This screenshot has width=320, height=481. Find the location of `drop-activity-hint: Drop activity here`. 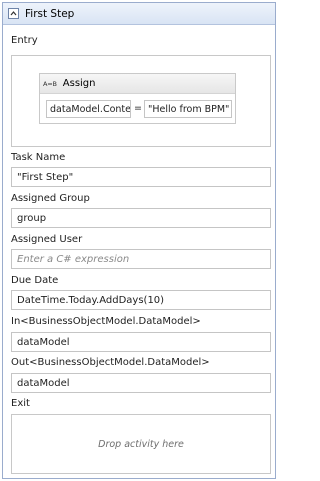

drop-activity-hint: Drop activity here is located at coordinates (141, 444).